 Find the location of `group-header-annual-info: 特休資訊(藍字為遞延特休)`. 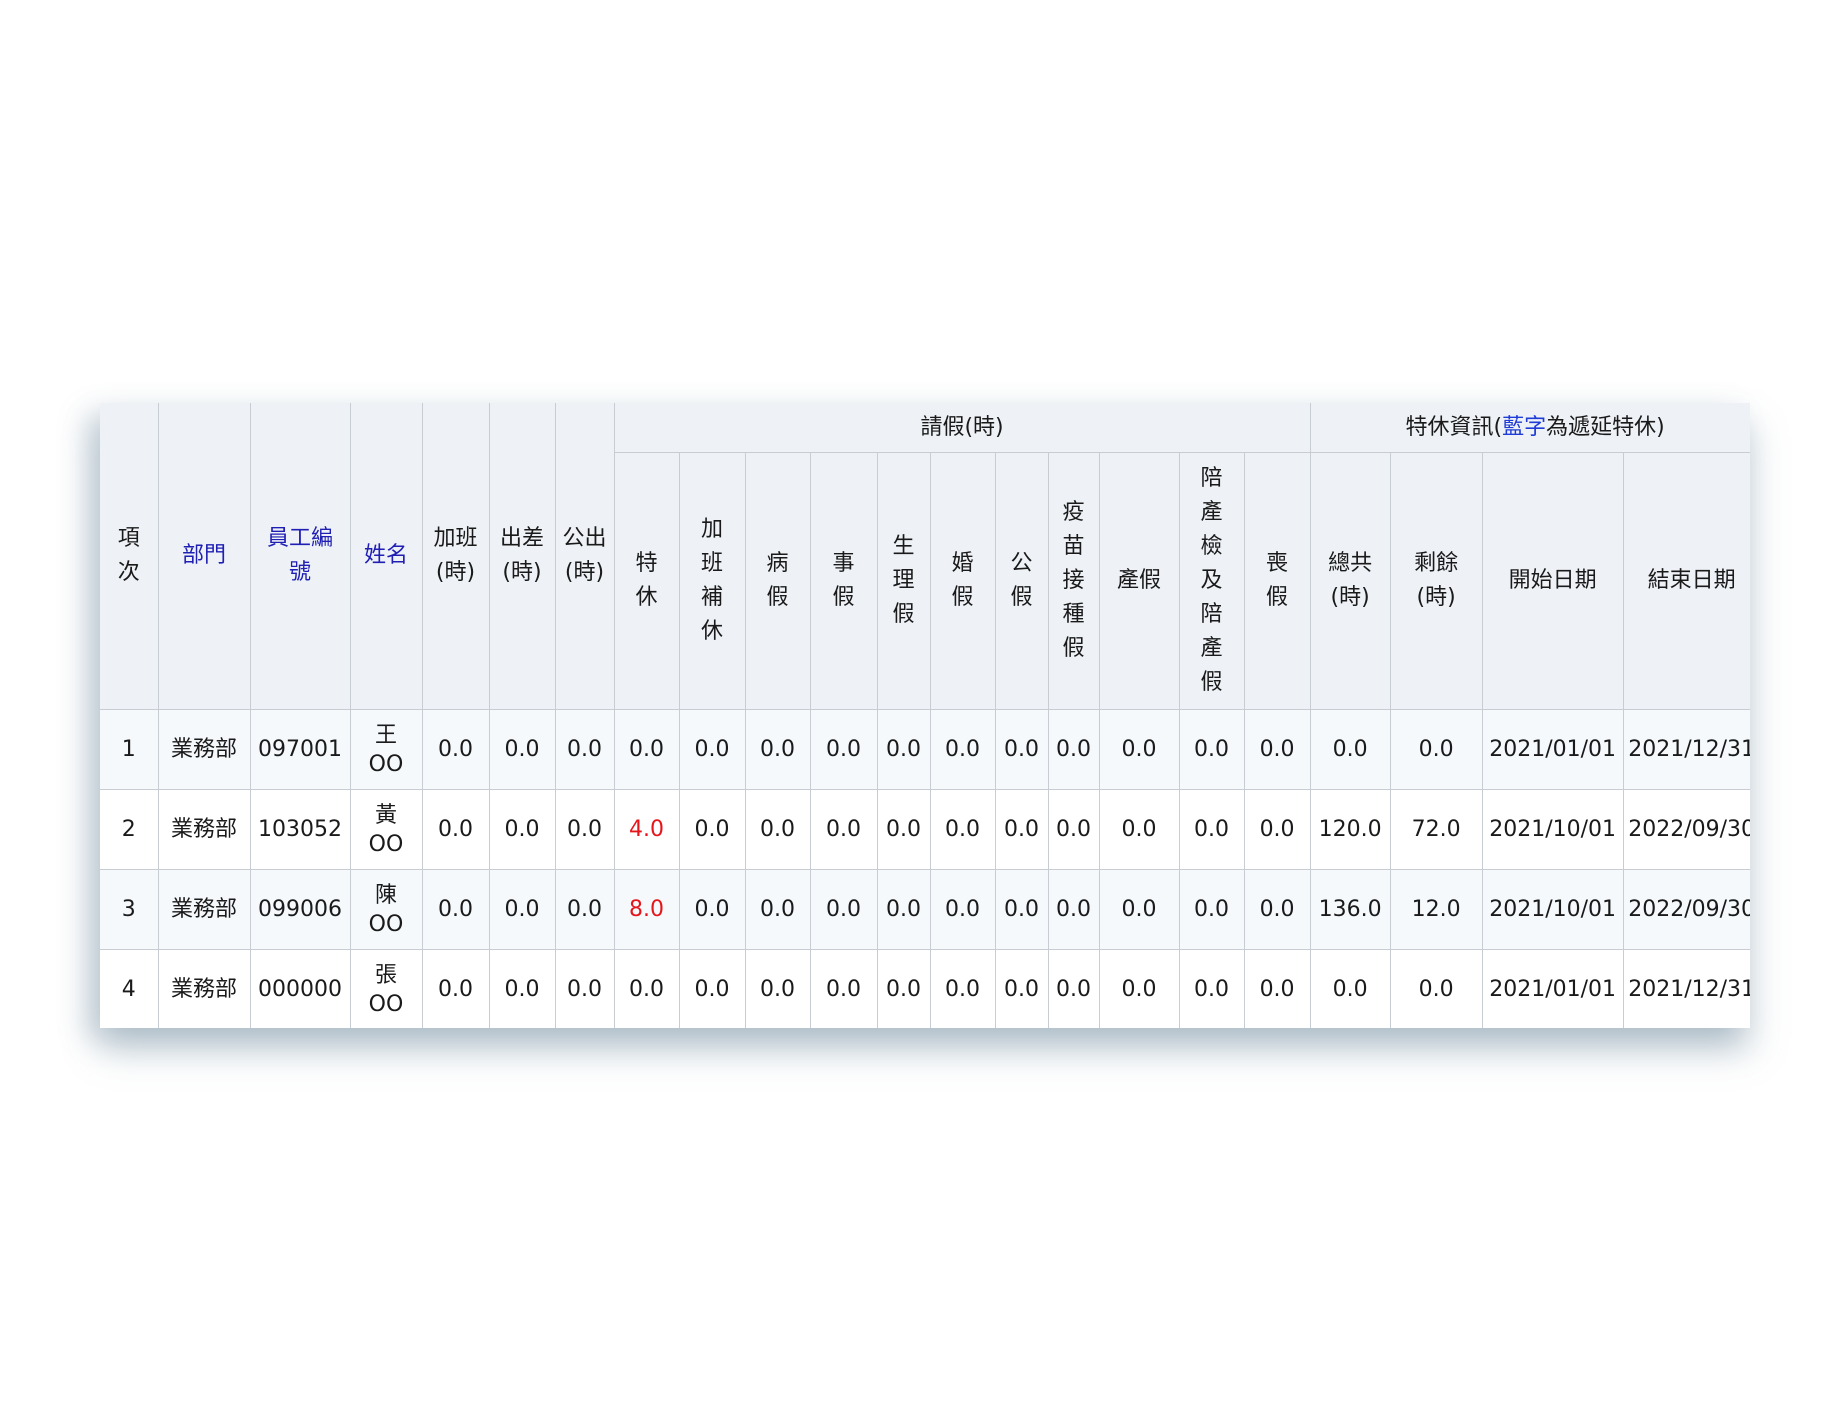

group-header-annual-info: 特休資訊(藍字為遞延特休) is located at coordinates (1529, 428).